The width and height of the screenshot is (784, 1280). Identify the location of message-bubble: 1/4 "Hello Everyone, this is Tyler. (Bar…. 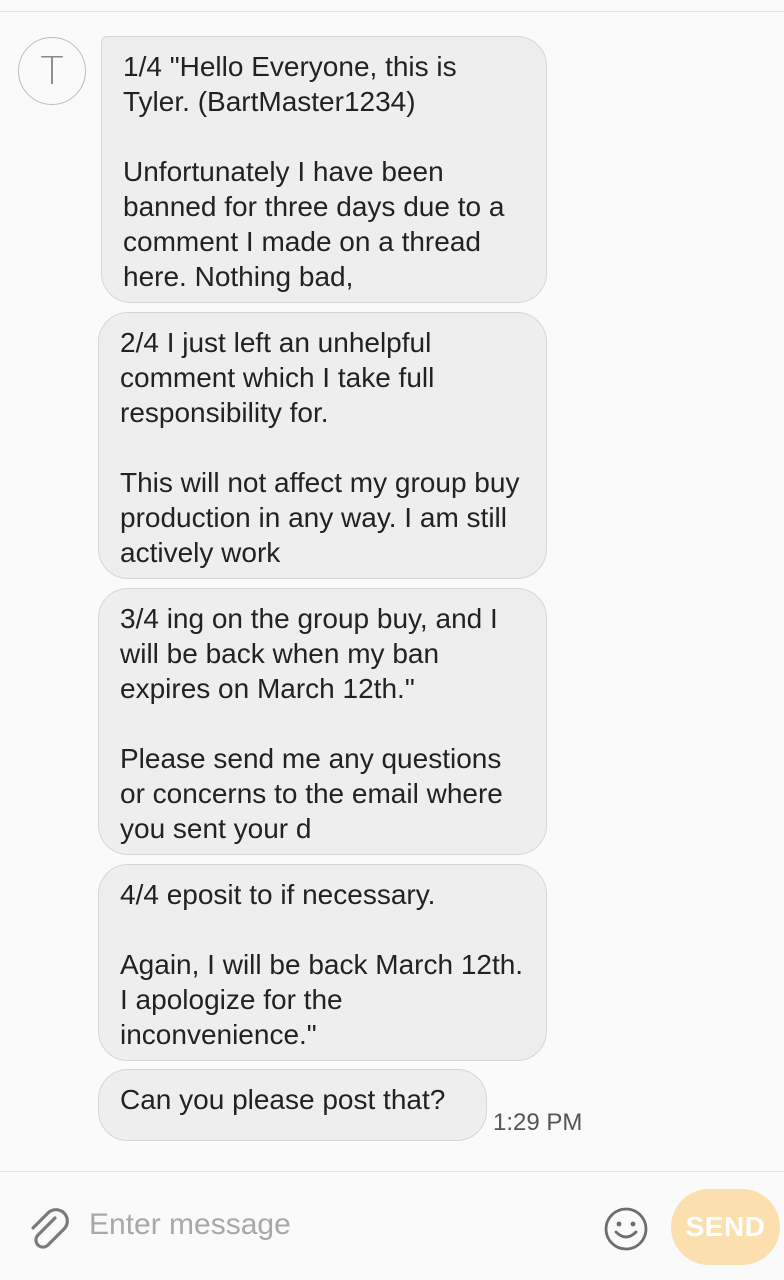
(324, 169).